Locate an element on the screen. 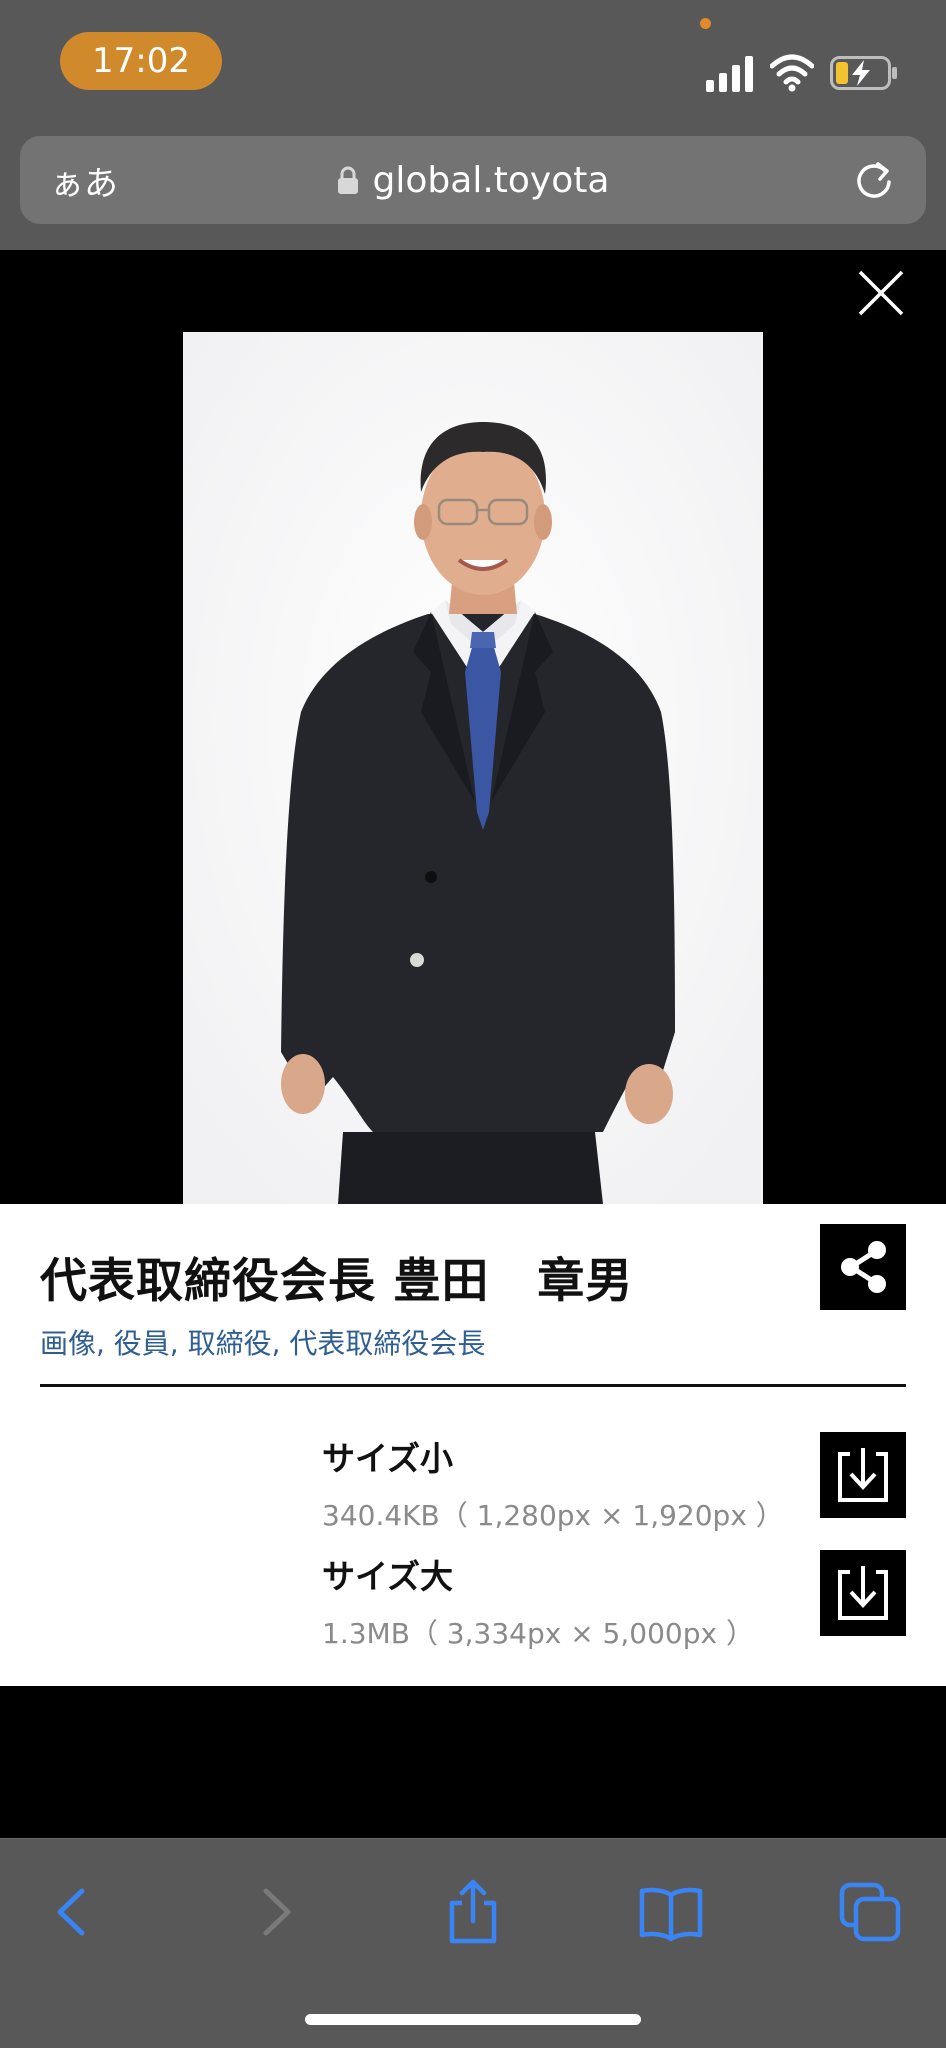 This screenshot has height=2048, width=946. battery-charging-icon is located at coordinates (863, 73).